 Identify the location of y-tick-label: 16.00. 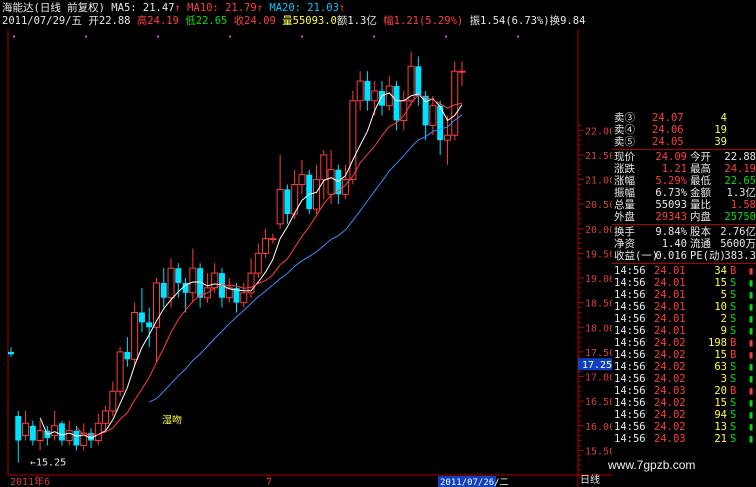
(598, 427).